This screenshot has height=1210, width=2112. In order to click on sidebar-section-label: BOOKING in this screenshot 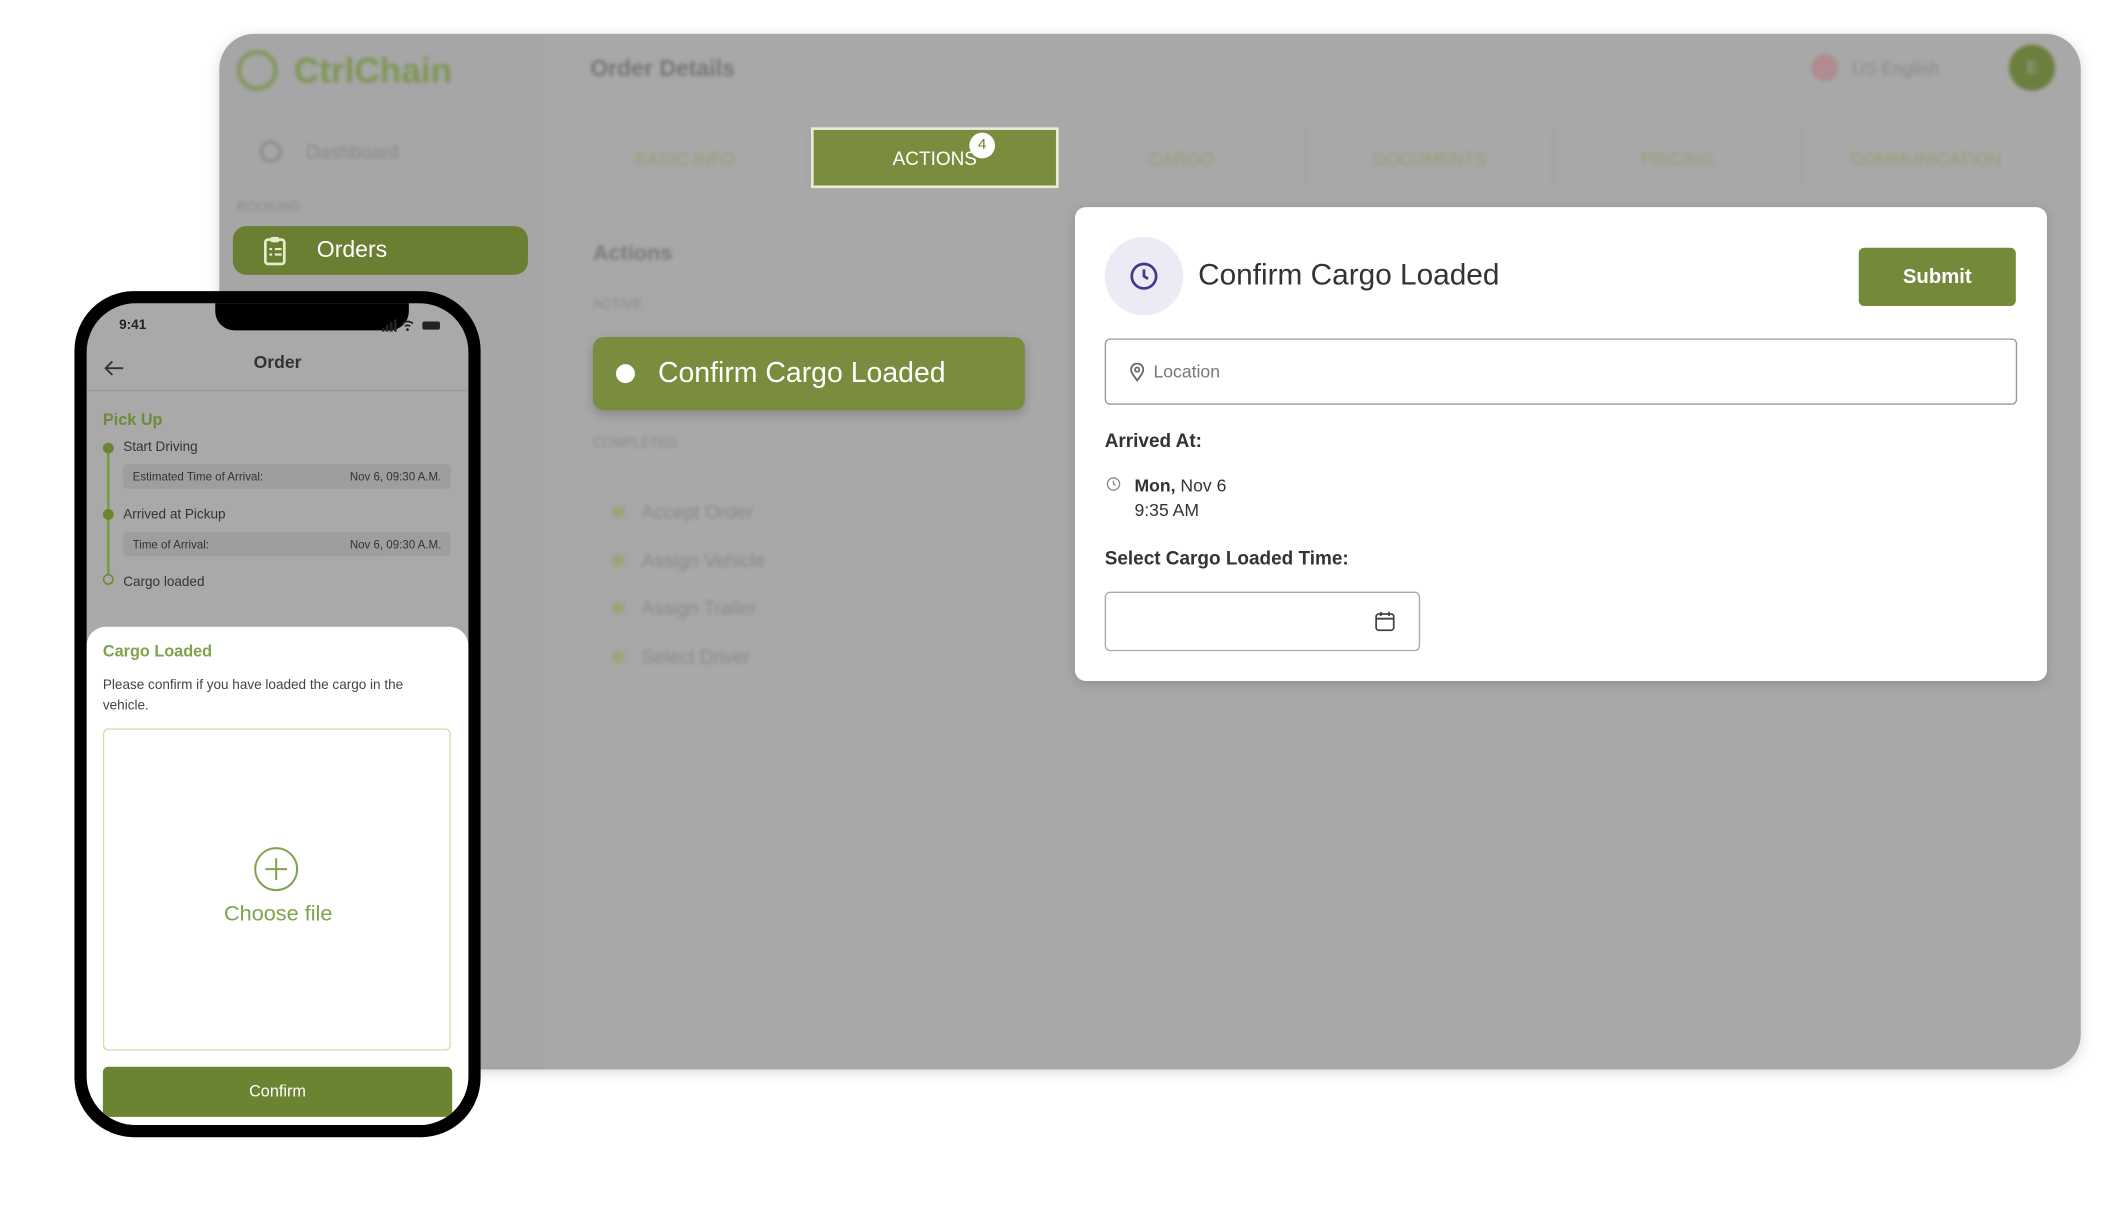, I will do `click(268, 208)`.